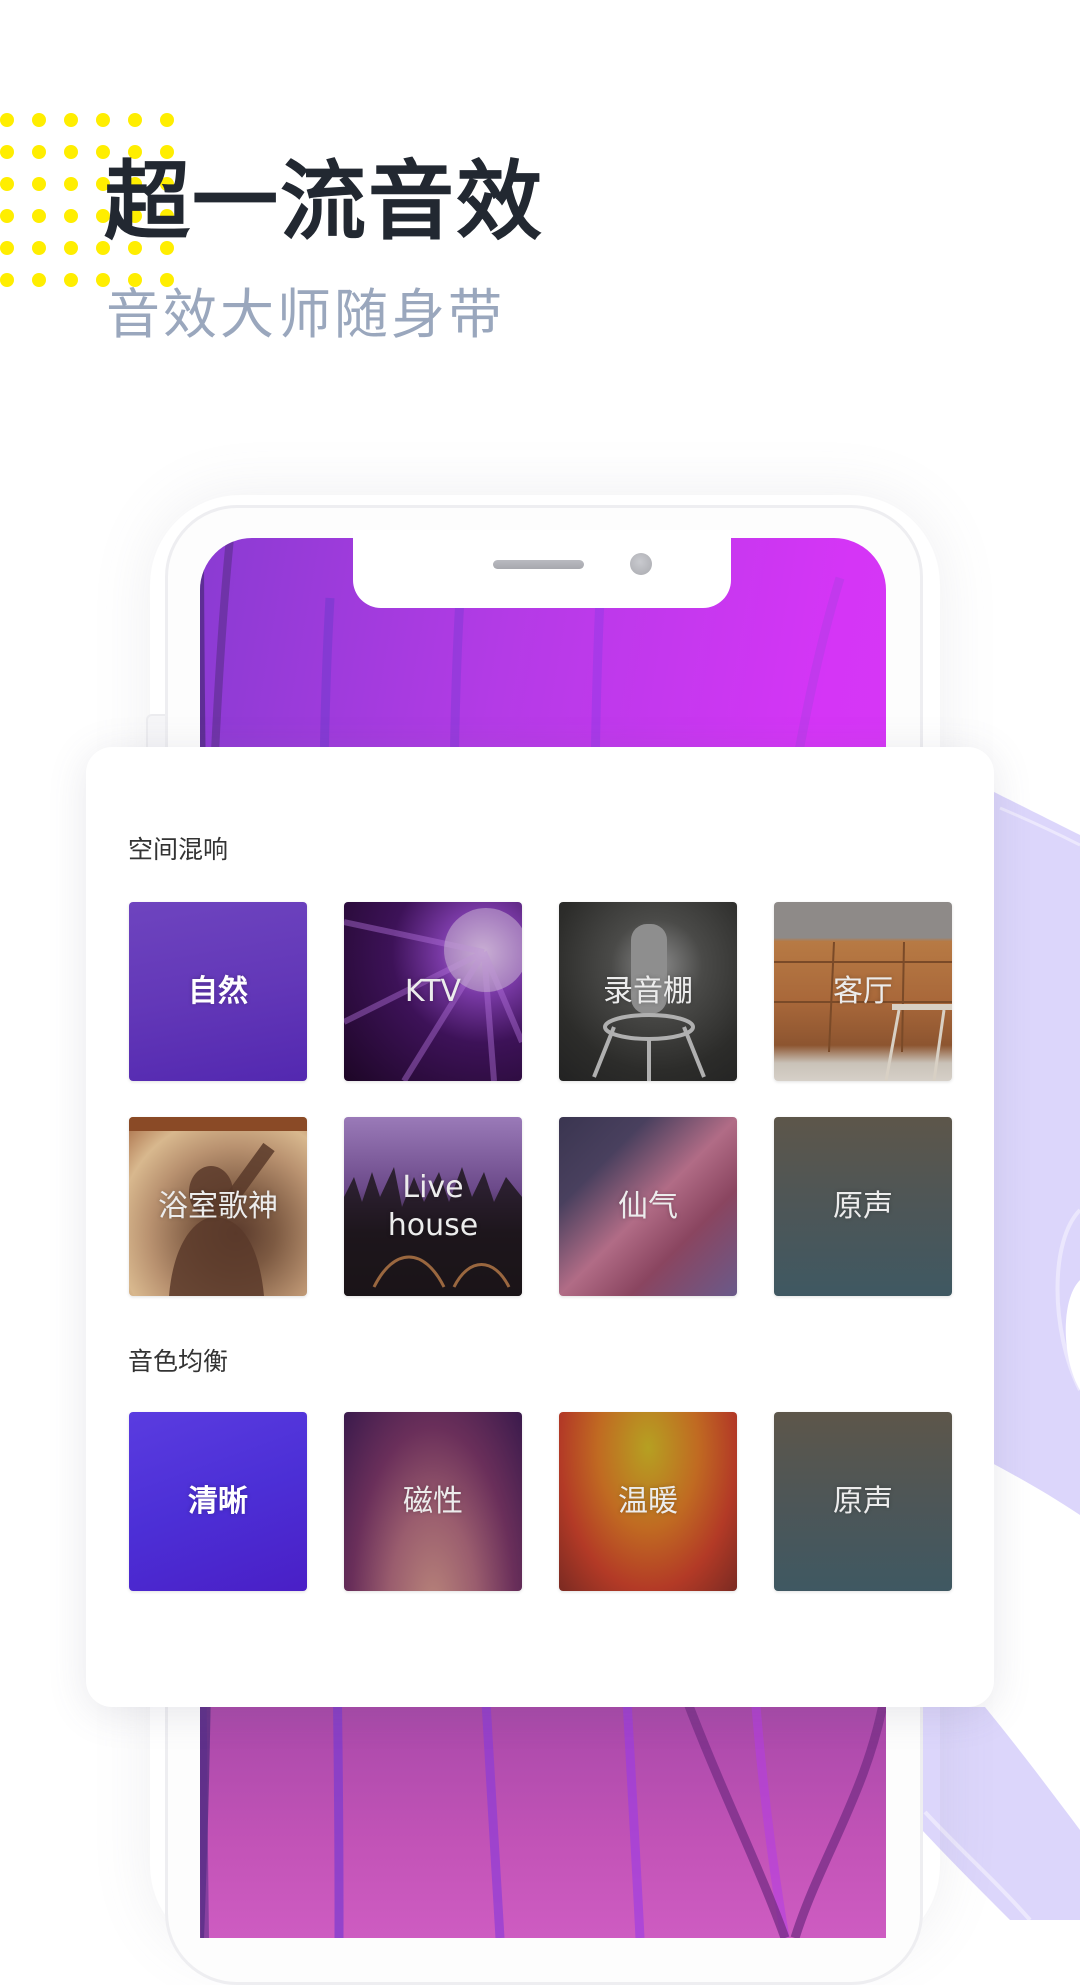  I want to click on preset-label: 仙气, so click(648, 1206).